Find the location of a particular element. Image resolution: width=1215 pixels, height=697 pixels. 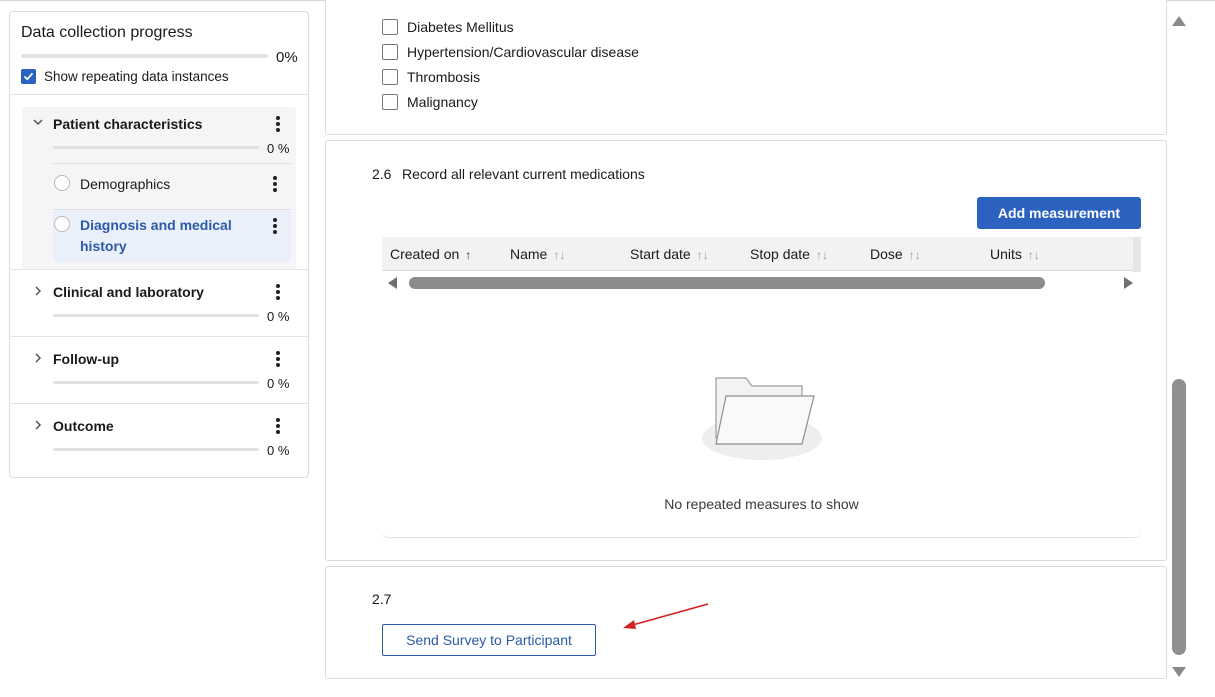

section-title: Patient characteristics is located at coordinates (127, 124).